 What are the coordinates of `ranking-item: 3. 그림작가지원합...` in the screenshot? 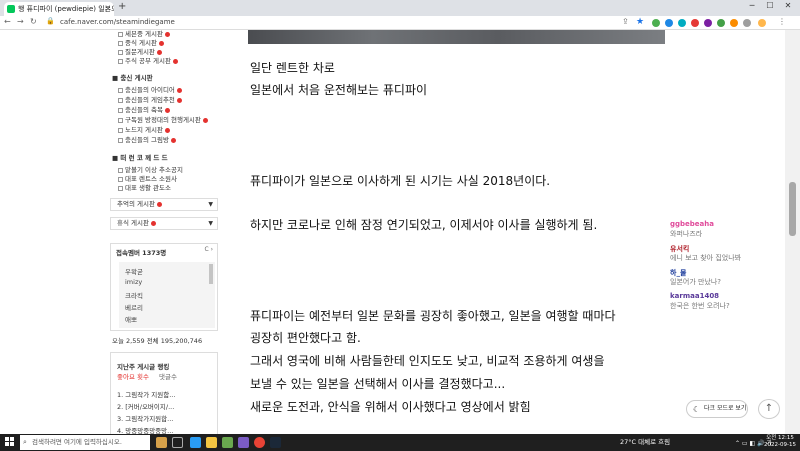 It's located at (145, 418).